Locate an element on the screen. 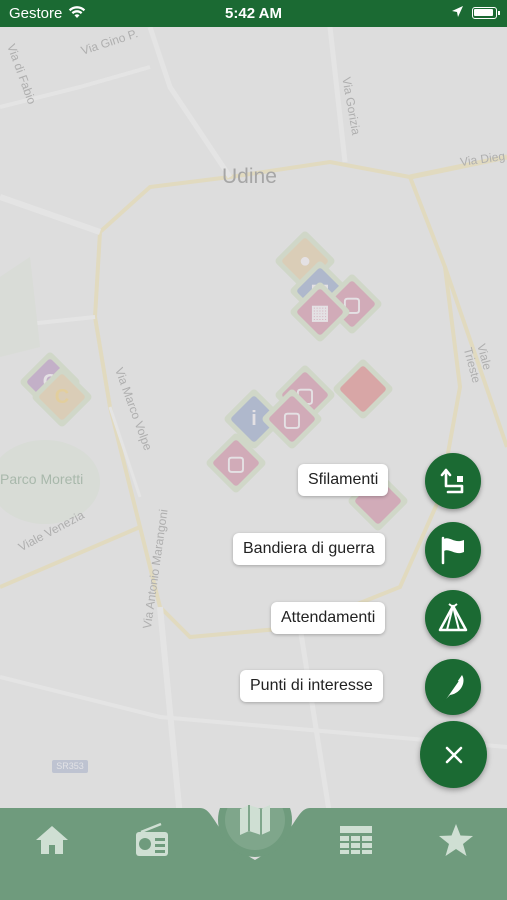 The height and width of the screenshot is (900, 507). feather-icon is located at coordinates (453, 688).